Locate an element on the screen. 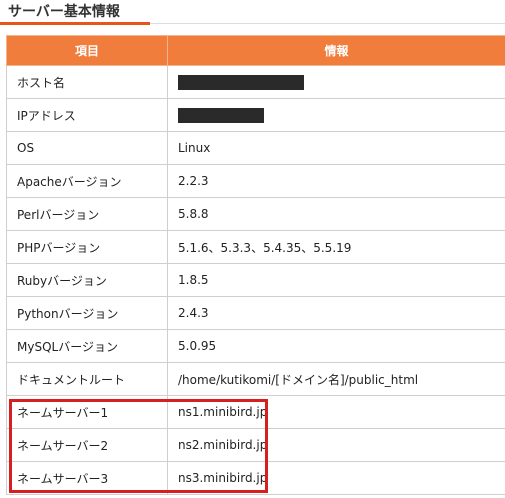  row-value-perl: 5.8.8 is located at coordinates (336, 214).